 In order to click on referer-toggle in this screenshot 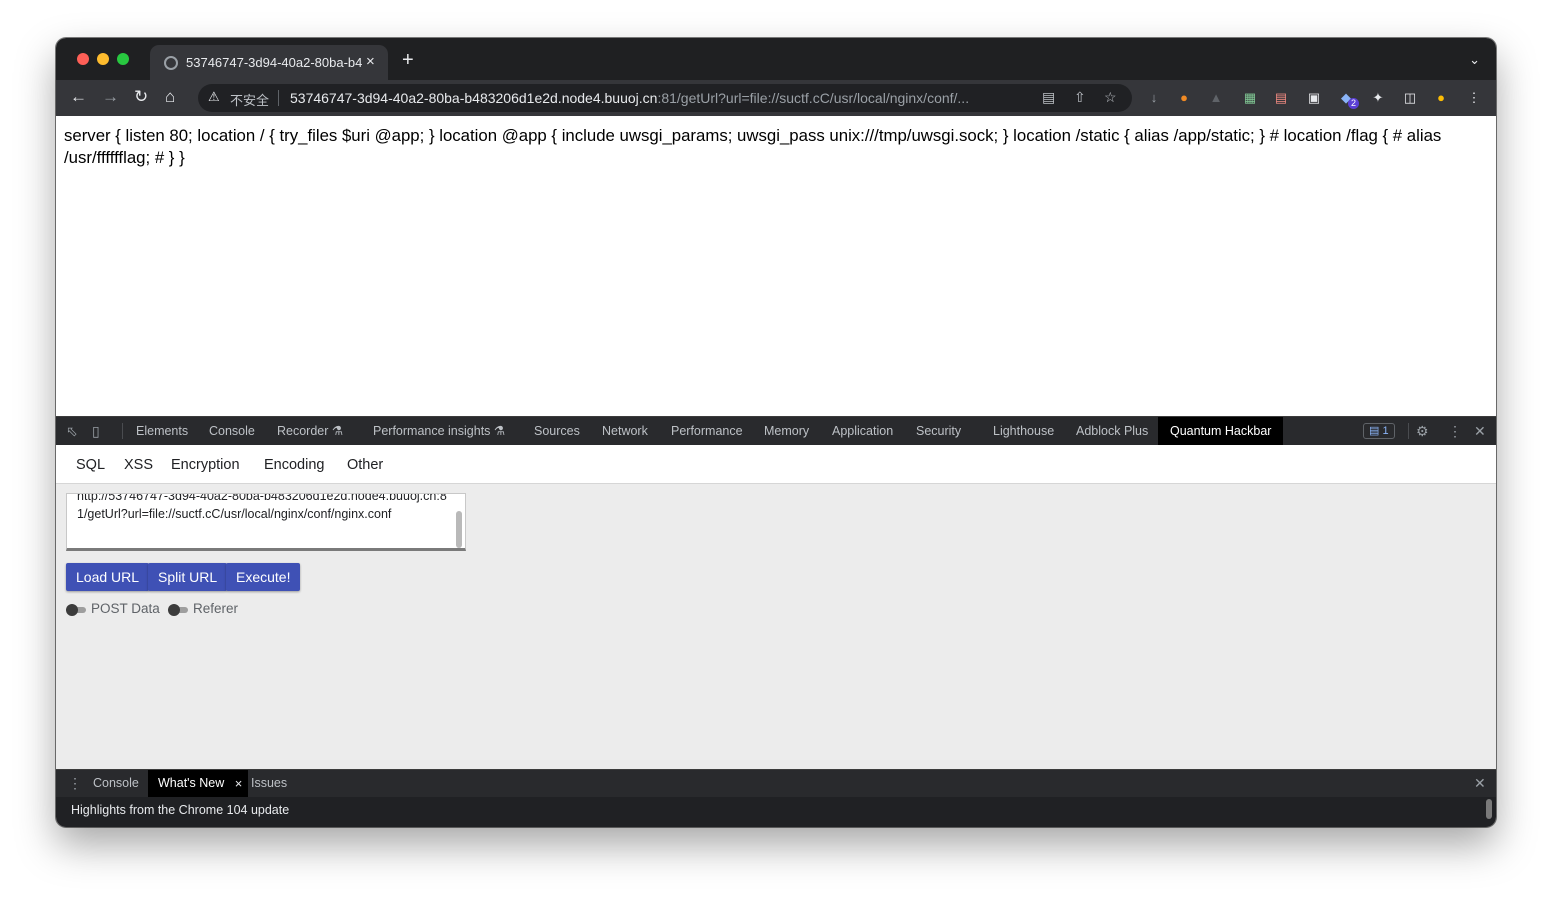, I will do `click(178, 610)`.